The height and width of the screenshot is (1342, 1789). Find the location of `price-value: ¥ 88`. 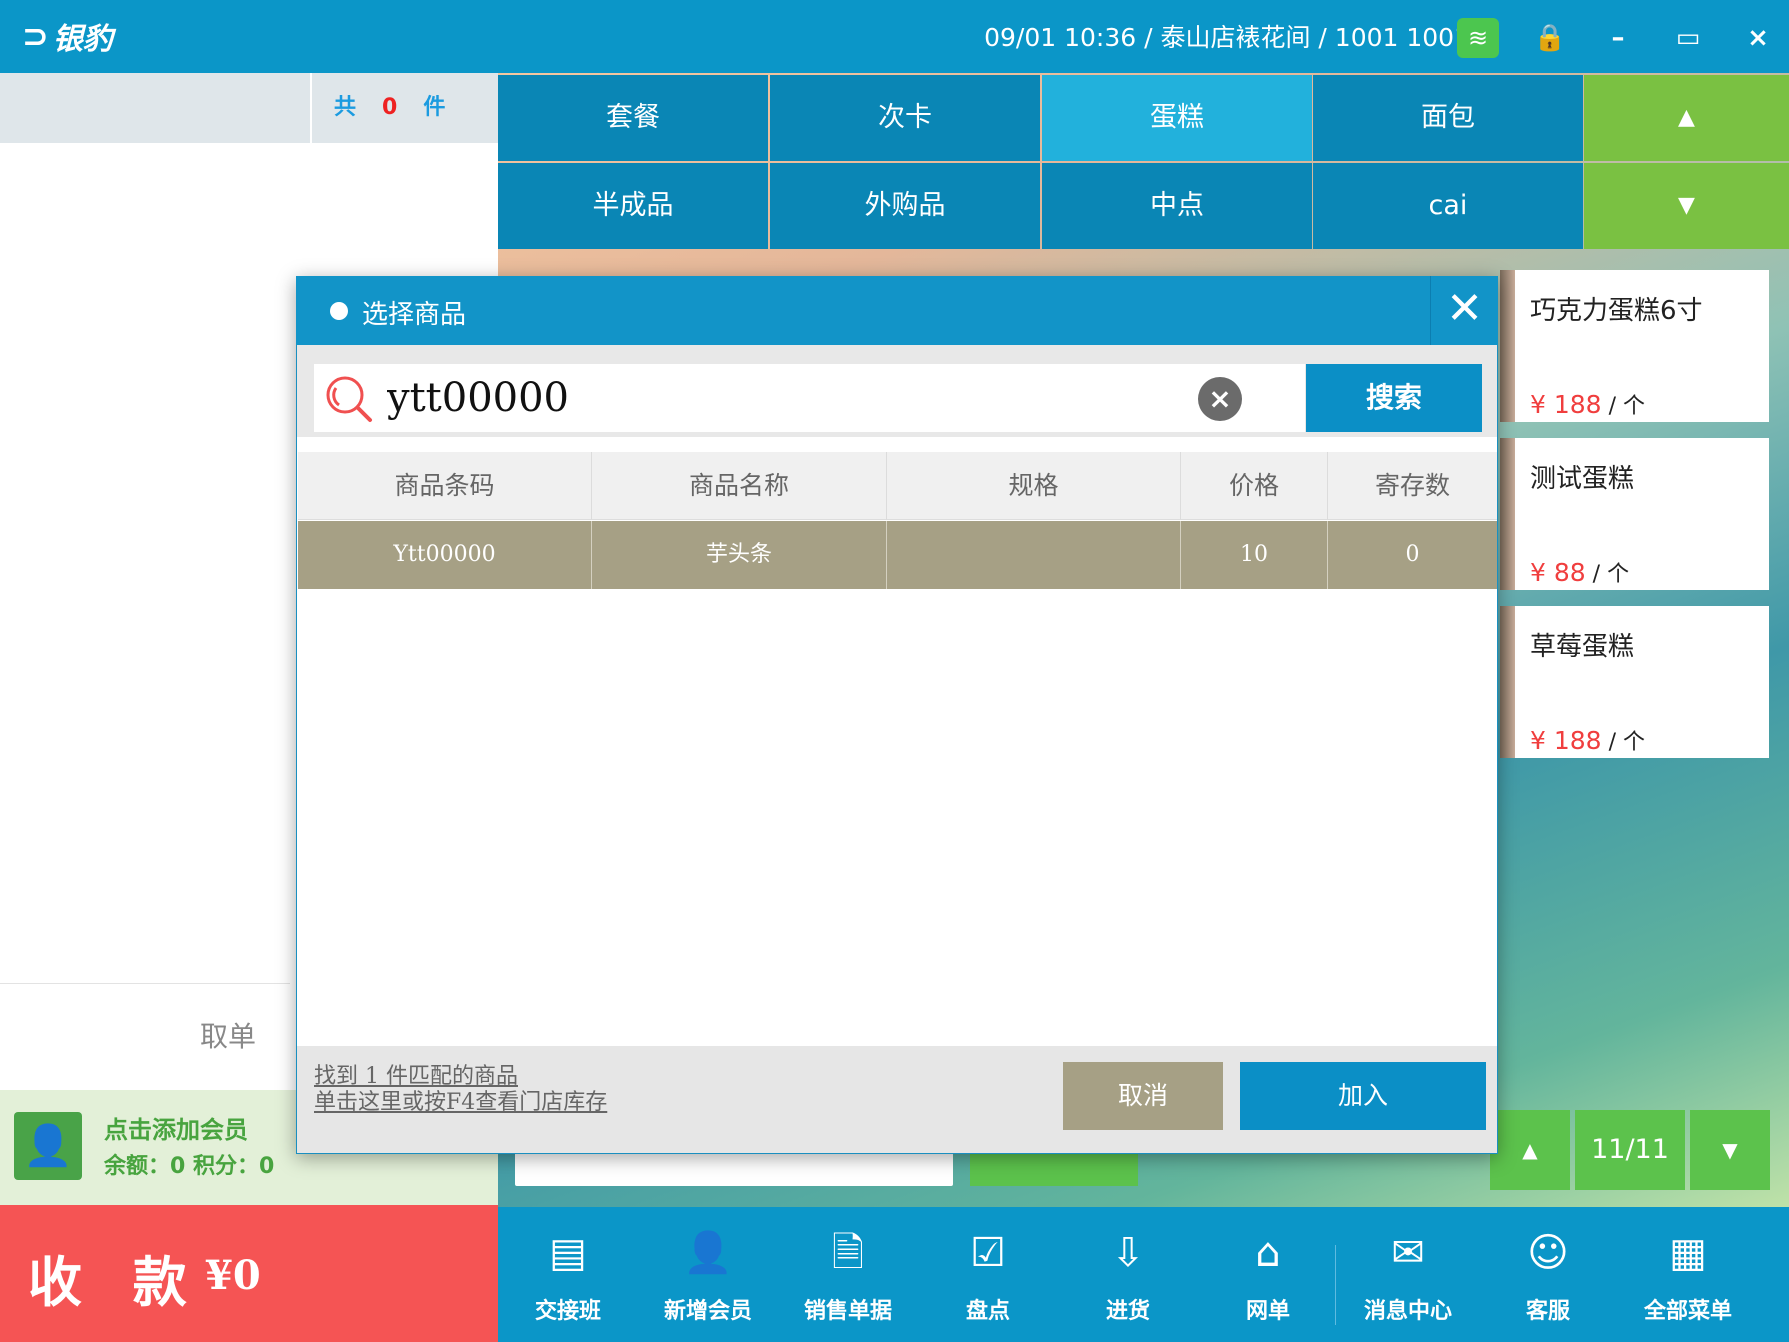

price-value: ¥ 88 is located at coordinates (1558, 572).